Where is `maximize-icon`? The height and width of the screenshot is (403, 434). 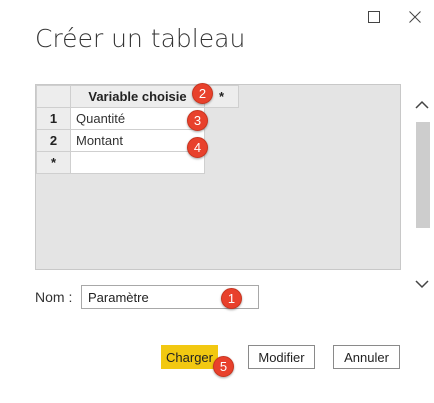
maximize-icon is located at coordinates (374, 17).